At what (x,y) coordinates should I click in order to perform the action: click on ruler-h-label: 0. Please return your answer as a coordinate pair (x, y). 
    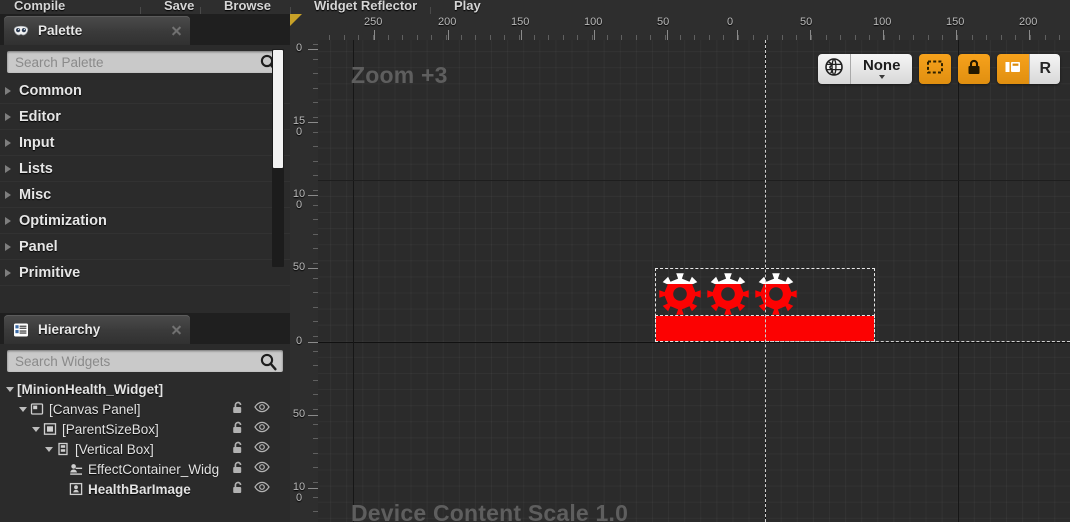
    Looking at the image, I should click on (730, 22).